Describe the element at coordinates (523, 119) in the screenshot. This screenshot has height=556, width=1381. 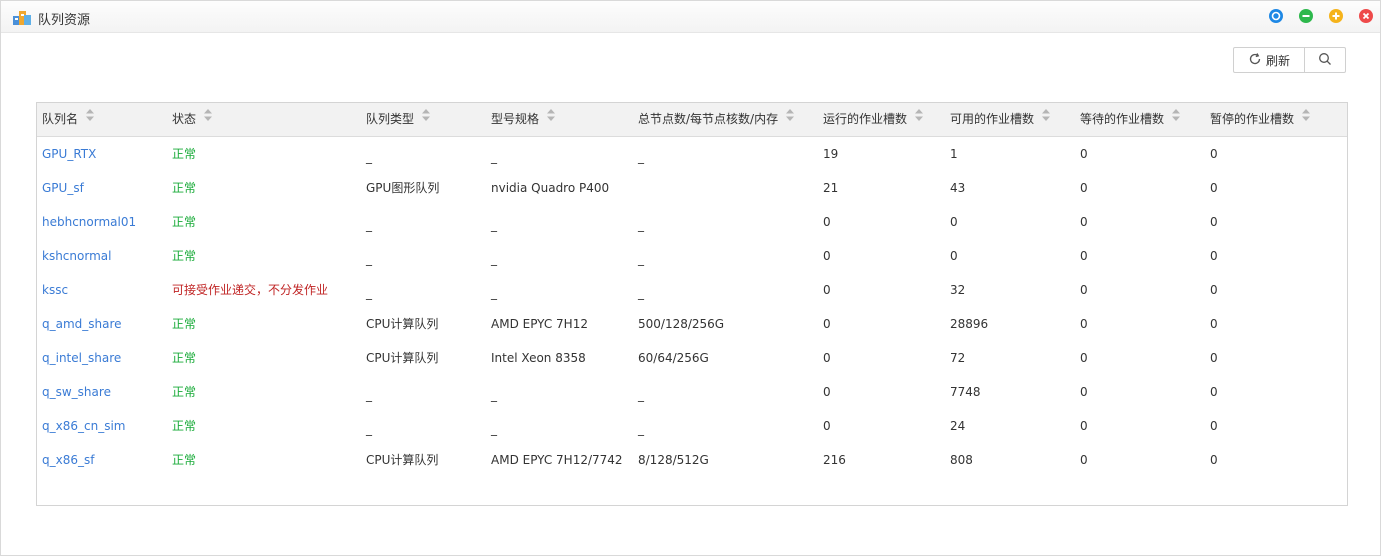
I see `column-header: 型号规格` at that location.